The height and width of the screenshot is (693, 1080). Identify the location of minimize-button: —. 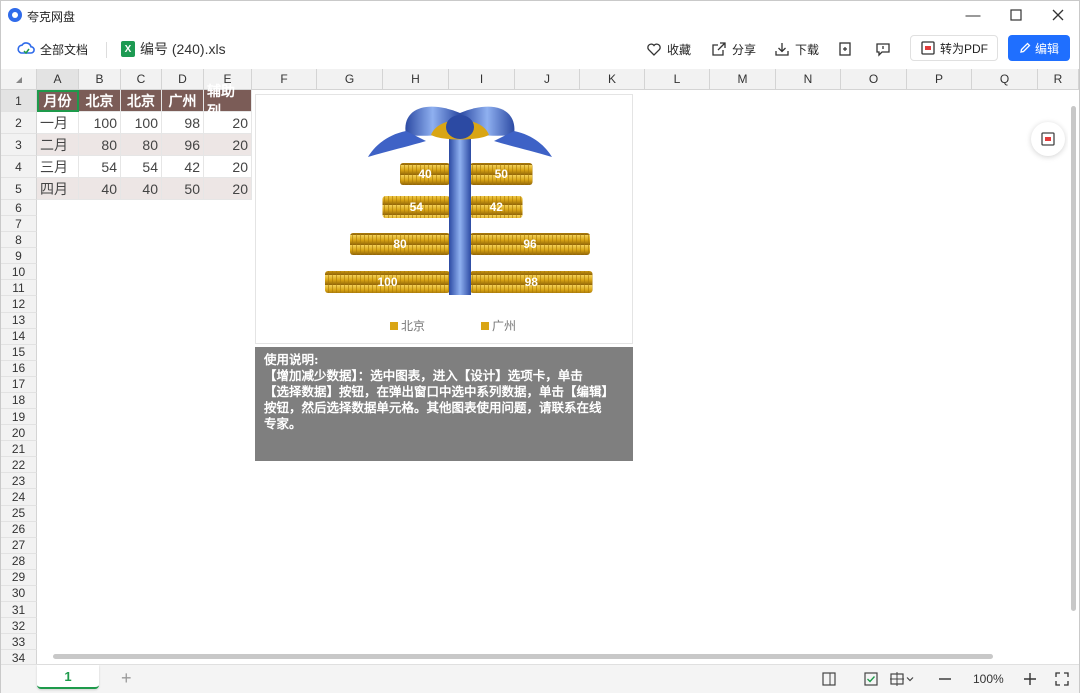
(973, 15).